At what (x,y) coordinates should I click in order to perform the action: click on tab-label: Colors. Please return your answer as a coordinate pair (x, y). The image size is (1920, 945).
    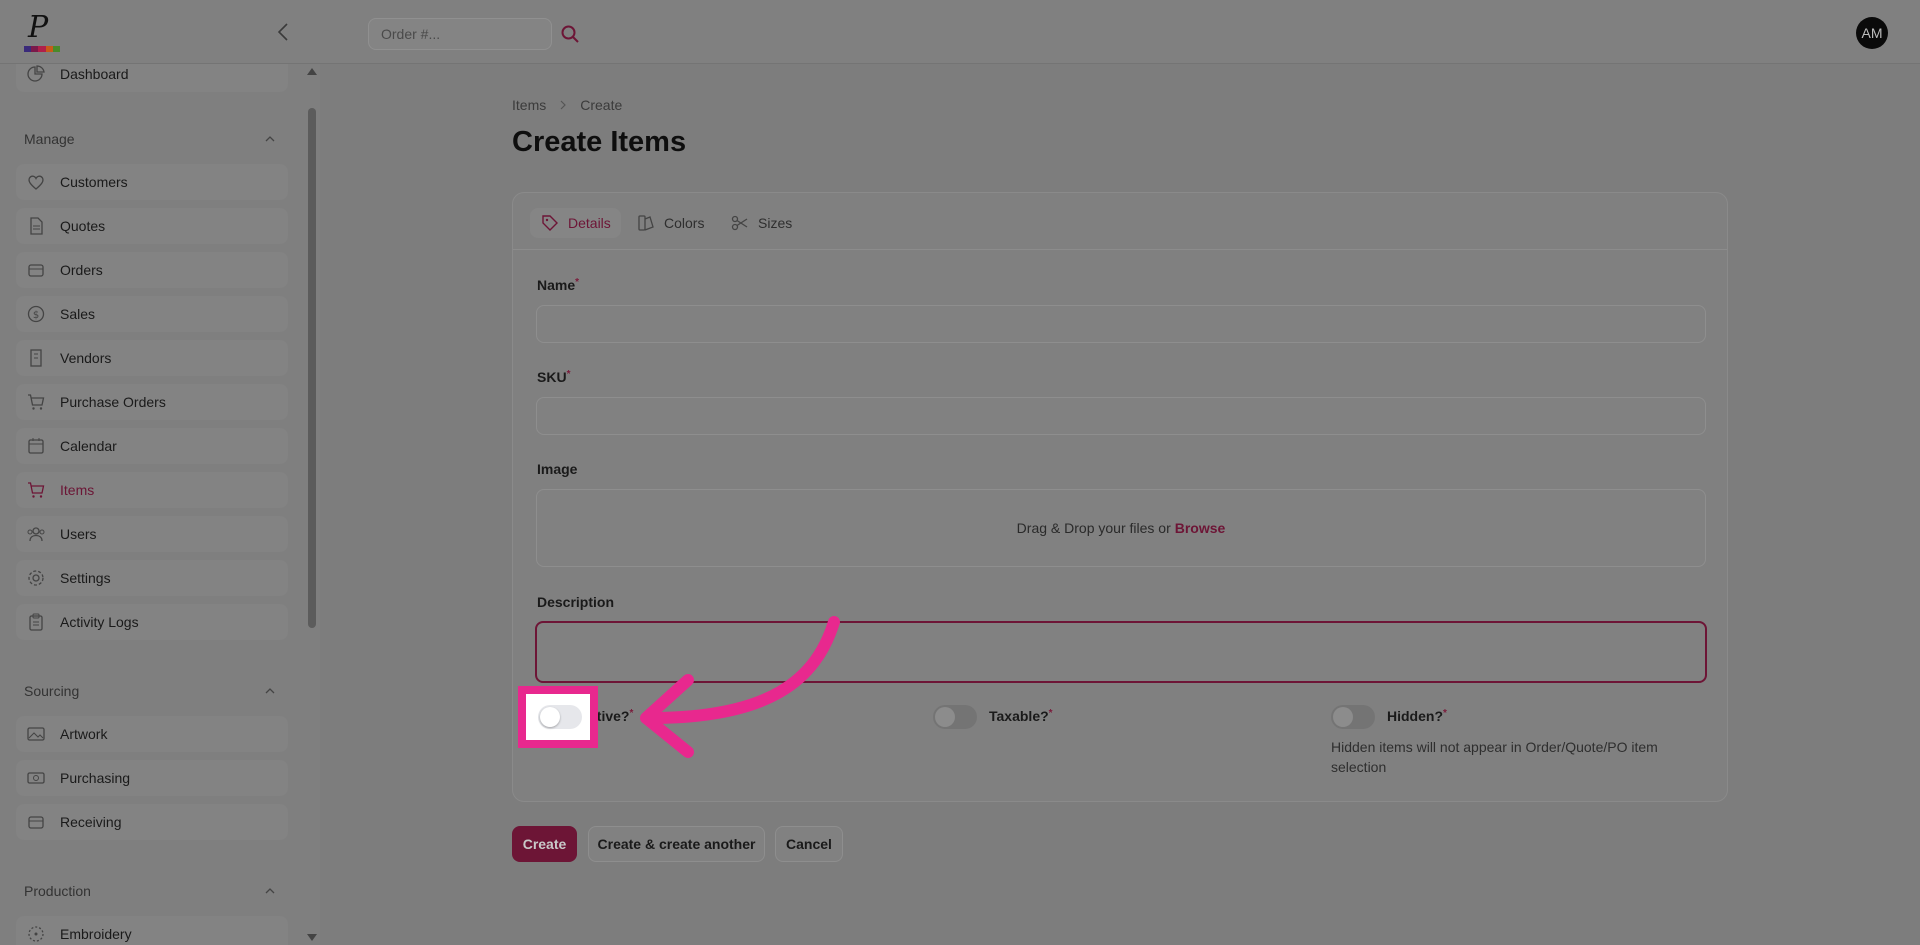
    Looking at the image, I should click on (684, 223).